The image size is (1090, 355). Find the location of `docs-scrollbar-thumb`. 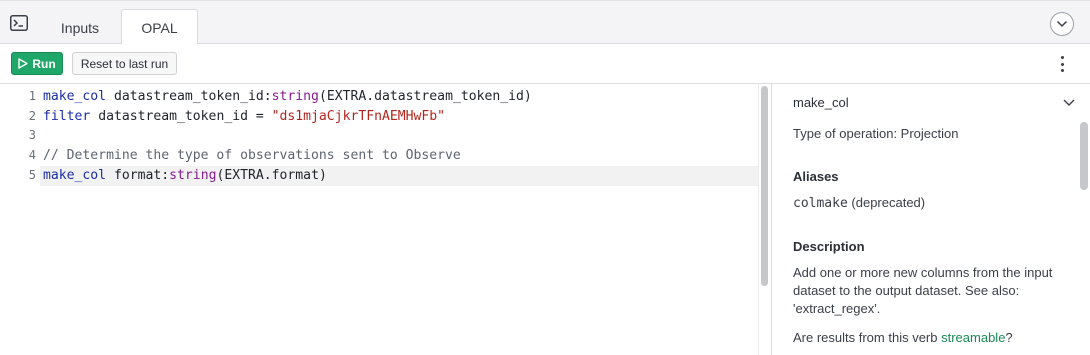

docs-scrollbar-thumb is located at coordinates (1084, 156).